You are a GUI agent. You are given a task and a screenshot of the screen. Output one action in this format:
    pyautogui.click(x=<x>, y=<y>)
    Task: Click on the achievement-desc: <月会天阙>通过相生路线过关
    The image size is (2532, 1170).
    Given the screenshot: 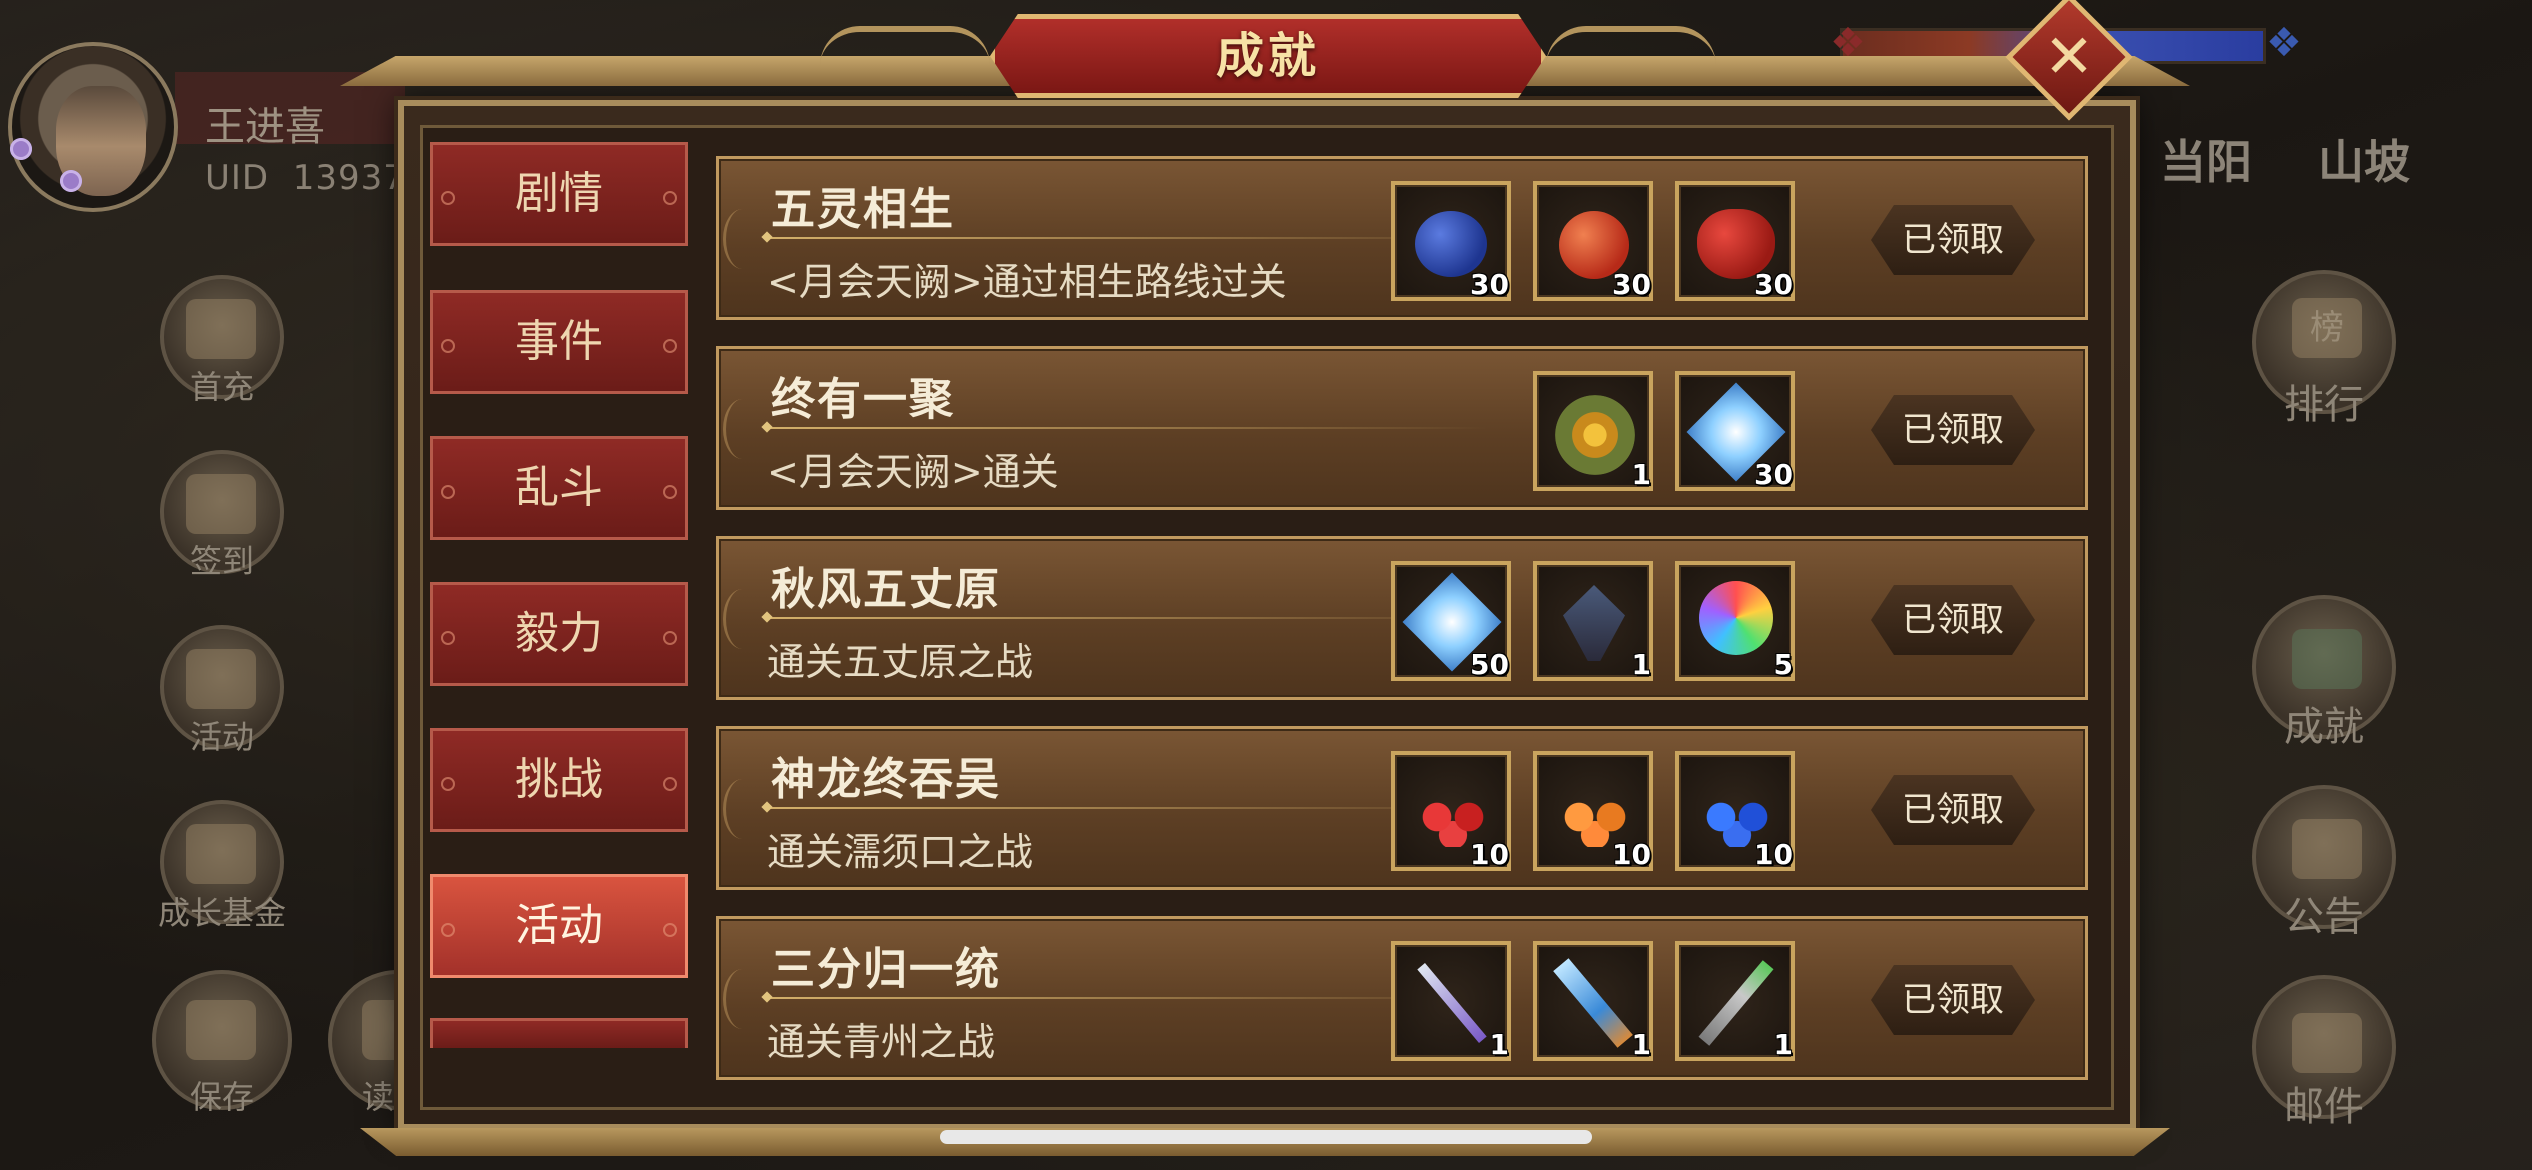 What is the action you would take?
    pyautogui.click(x=1027, y=282)
    